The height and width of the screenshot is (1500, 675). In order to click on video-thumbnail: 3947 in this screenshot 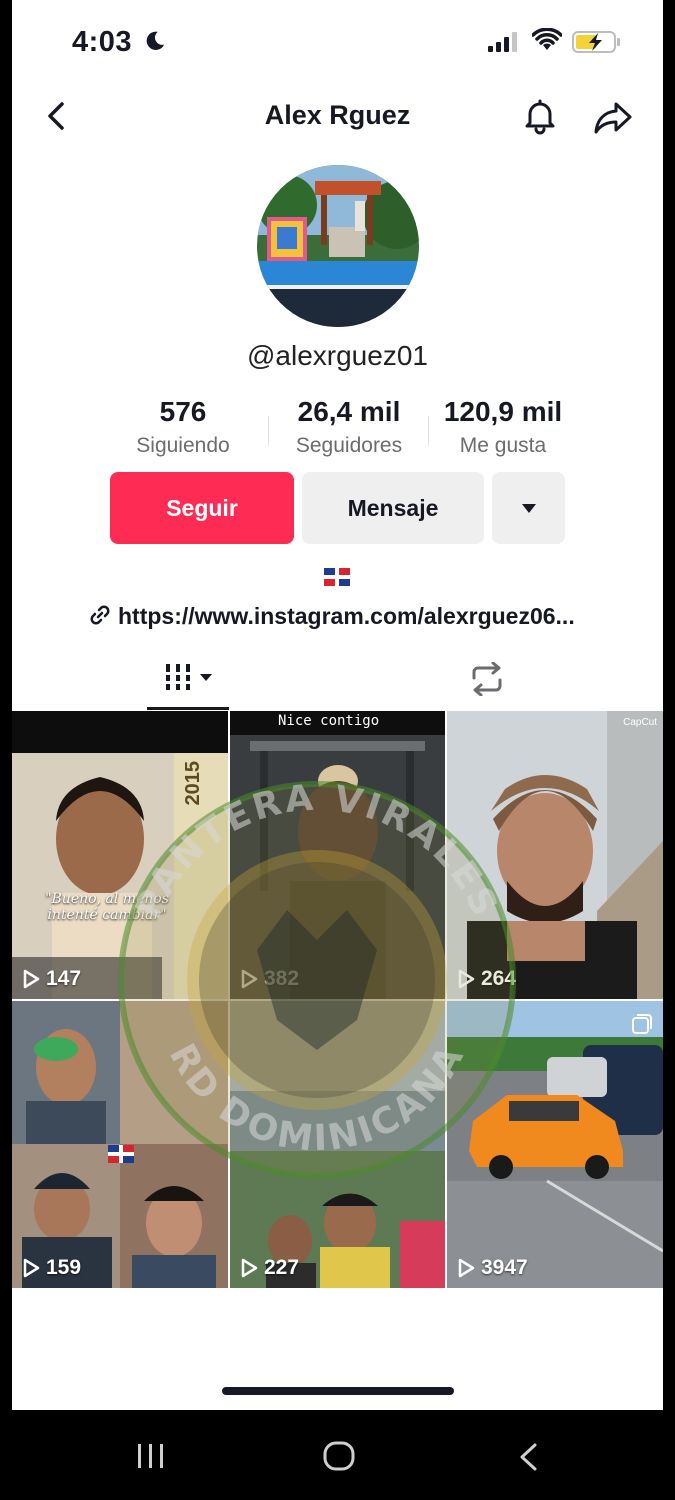, I will do `click(555, 1144)`.